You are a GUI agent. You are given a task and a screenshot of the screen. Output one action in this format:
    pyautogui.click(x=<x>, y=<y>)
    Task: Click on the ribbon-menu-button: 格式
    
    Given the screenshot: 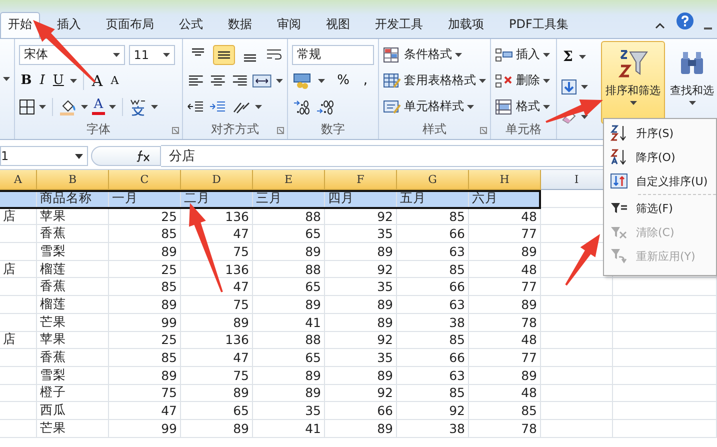 What is the action you would take?
    pyautogui.click(x=522, y=106)
    